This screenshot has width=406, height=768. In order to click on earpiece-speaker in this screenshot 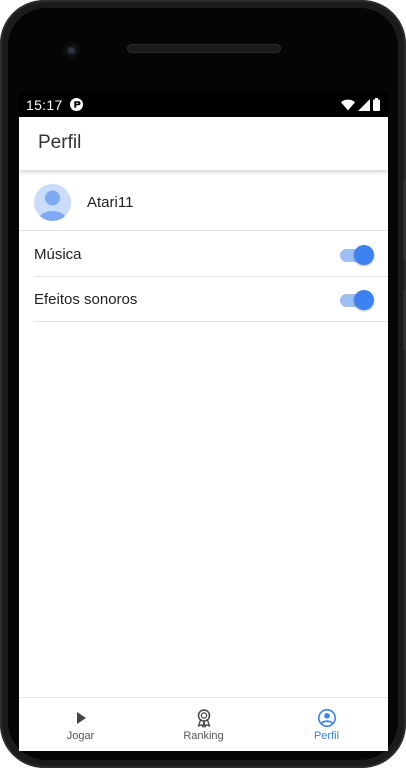, I will do `click(204, 48)`.